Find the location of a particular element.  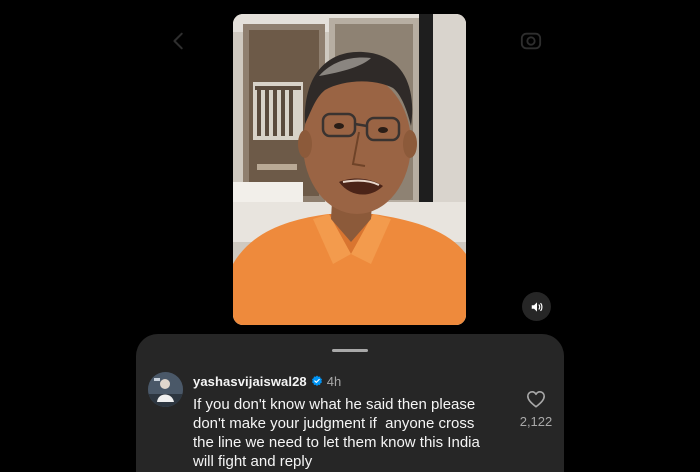

avatar-image is located at coordinates (165, 389).